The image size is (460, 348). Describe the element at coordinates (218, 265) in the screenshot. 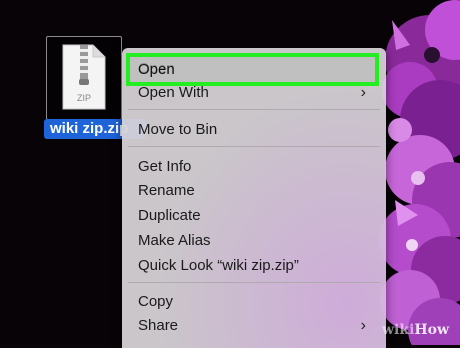

I see `menu-item-label: Quick Look “wiki zip.zip”` at that location.